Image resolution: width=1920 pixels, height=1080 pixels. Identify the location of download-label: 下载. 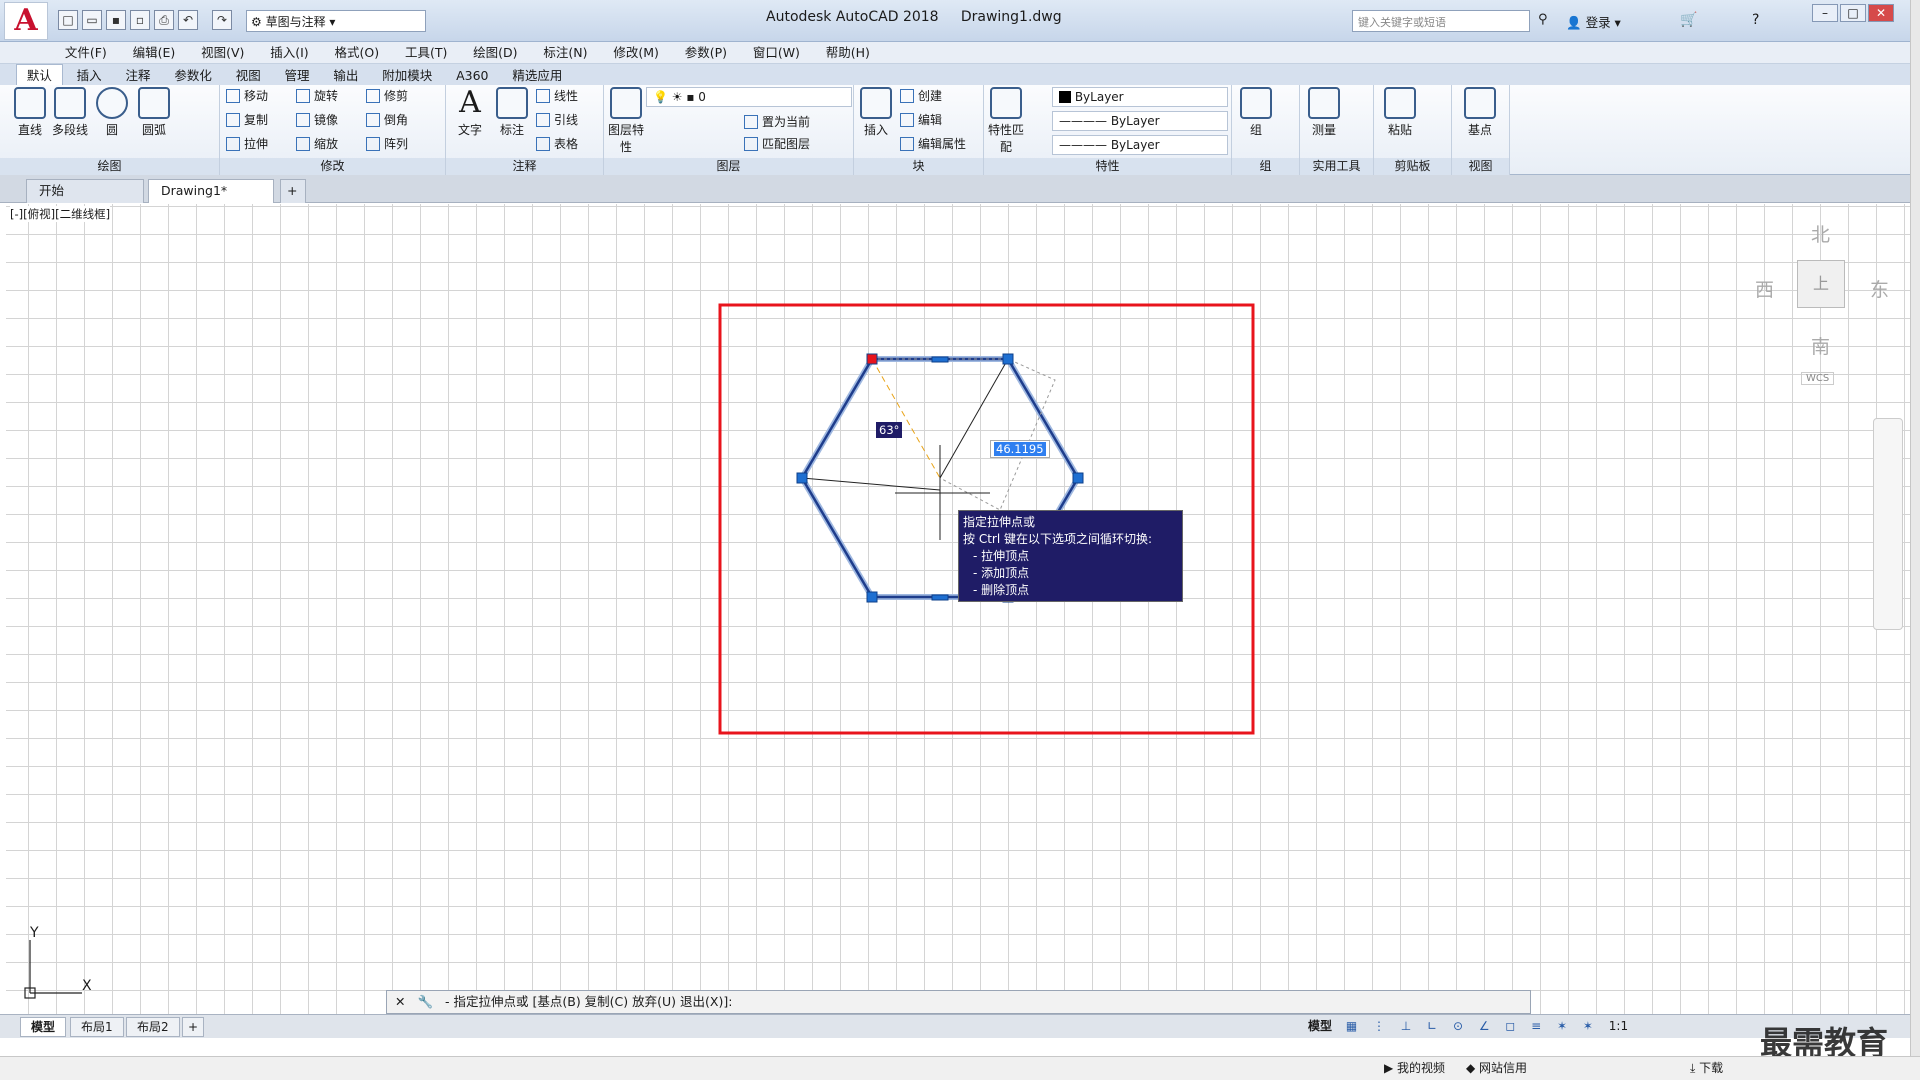
(1711, 1068).